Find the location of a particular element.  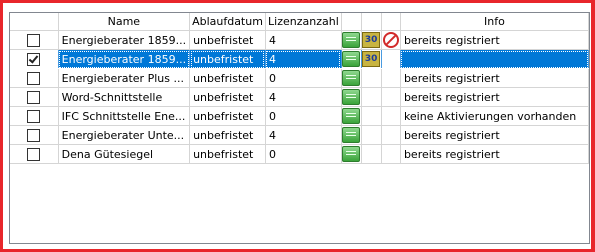

column-header-check is located at coordinates (34, 22).